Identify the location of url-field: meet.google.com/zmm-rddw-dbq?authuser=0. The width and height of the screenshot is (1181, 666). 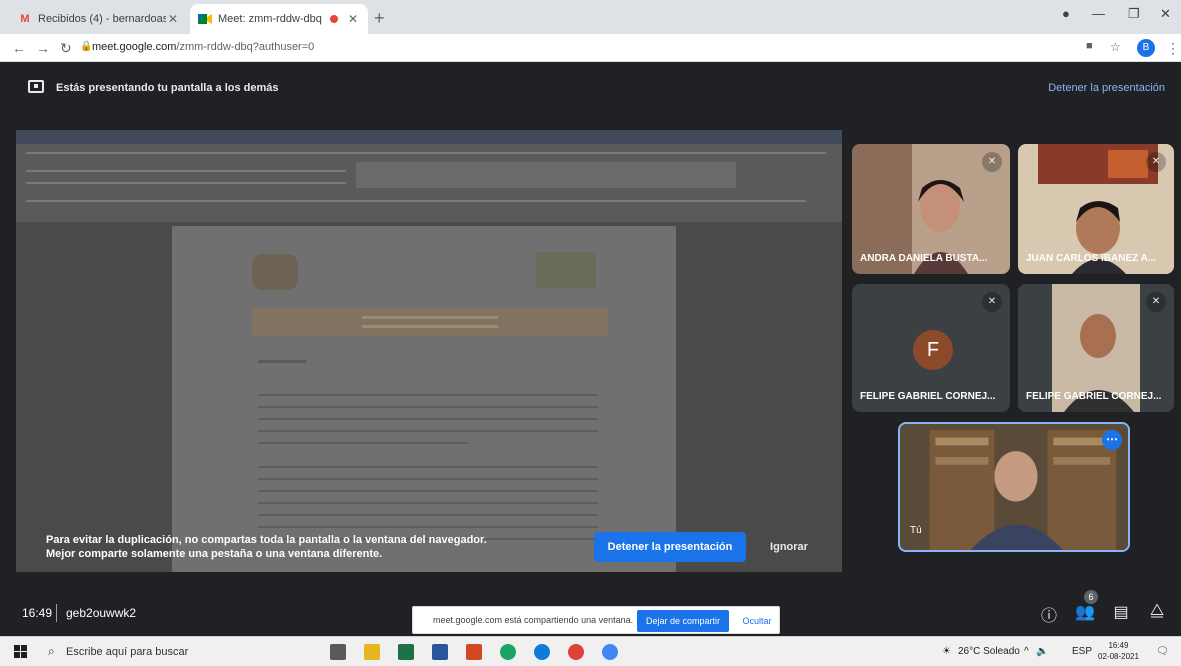
(203, 47).